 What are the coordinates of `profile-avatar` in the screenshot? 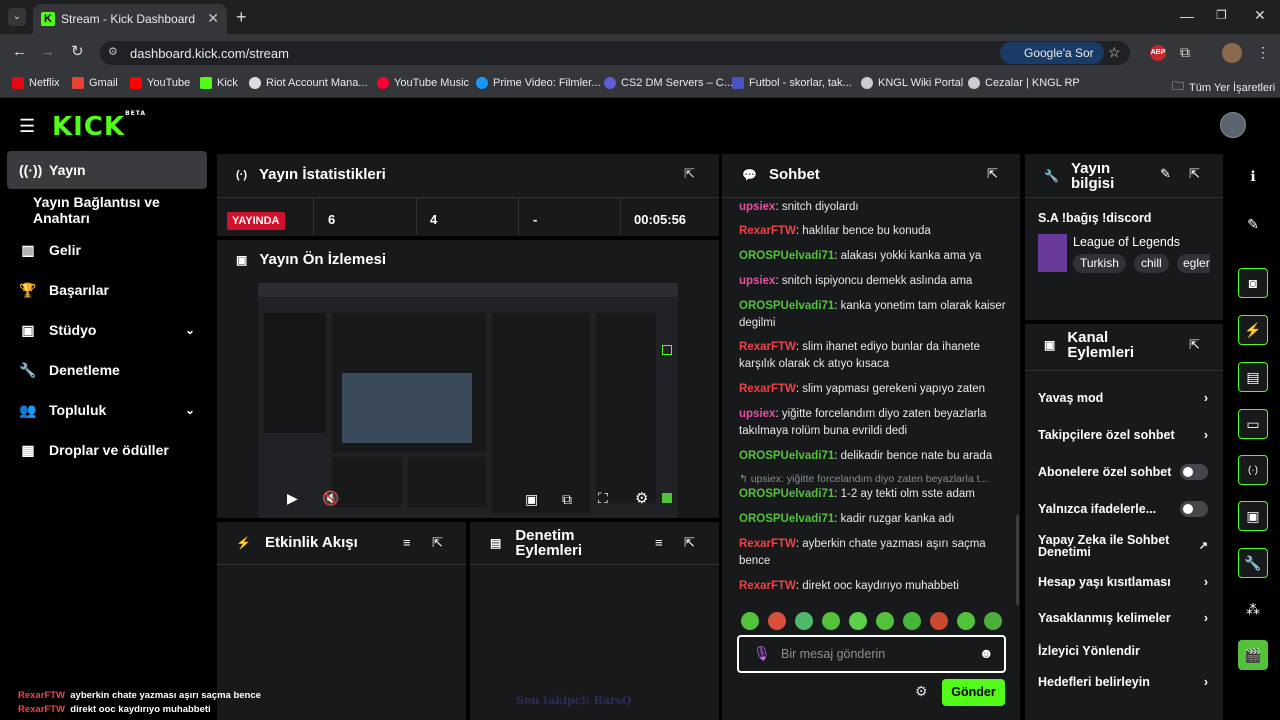 It's located at (1232, 53).